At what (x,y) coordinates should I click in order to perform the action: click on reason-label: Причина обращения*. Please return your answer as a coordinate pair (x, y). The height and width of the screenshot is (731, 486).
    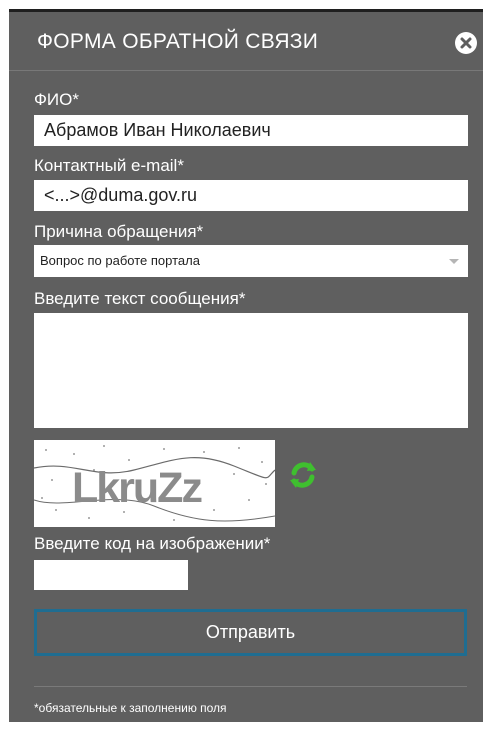
    Looking at the image, I should click on (119, 231).